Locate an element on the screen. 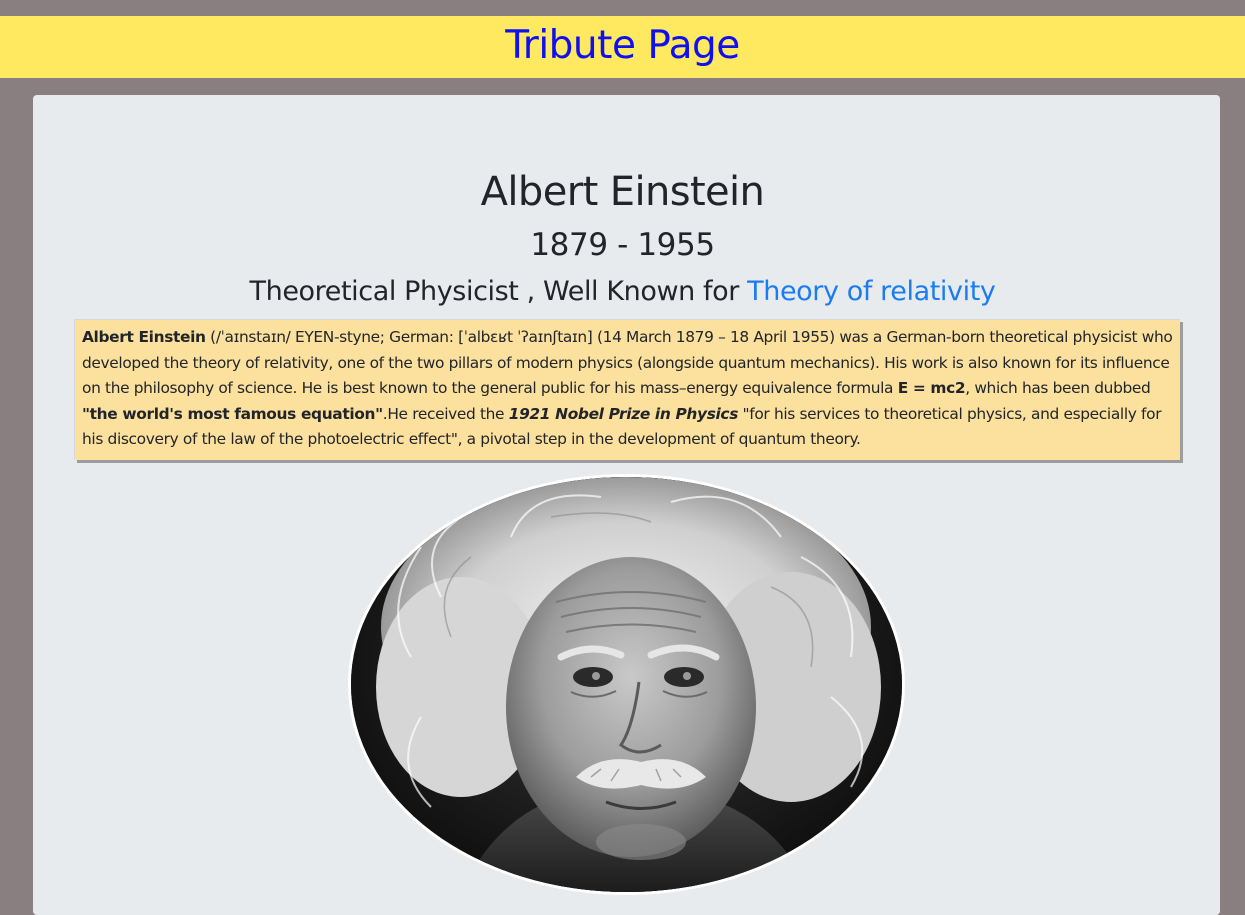 Image resolution: width=1245 pixels, height=915 pixels. bio-text-2: , which has been dubbed is located at coordinates (1058, 388).